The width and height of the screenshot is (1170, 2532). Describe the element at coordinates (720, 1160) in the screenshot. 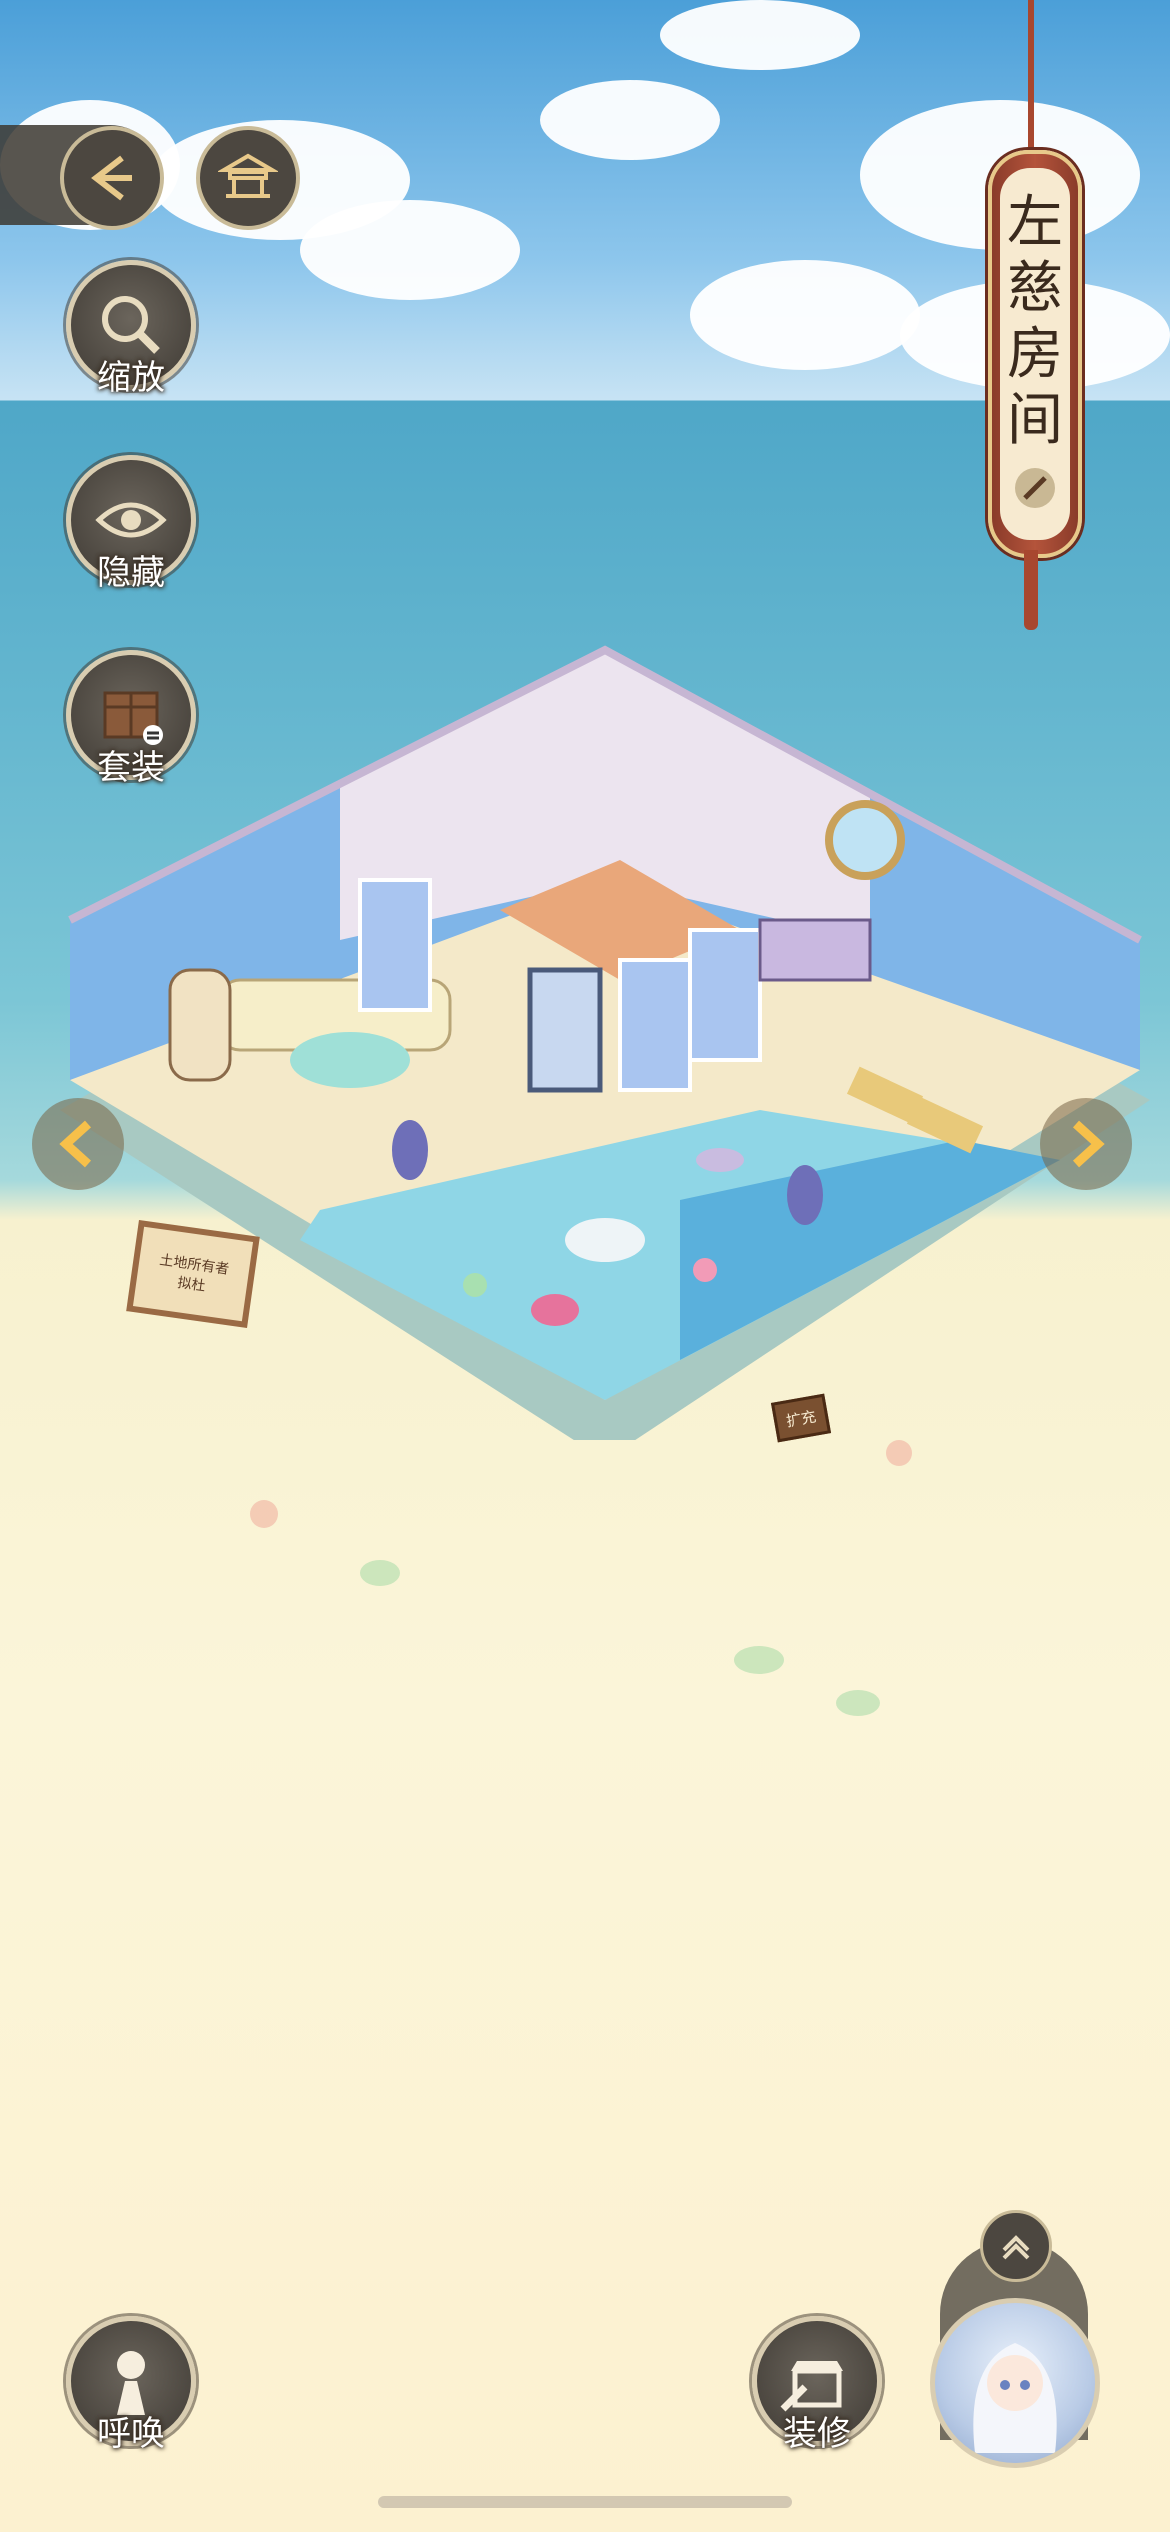

I see `fish` at that location.